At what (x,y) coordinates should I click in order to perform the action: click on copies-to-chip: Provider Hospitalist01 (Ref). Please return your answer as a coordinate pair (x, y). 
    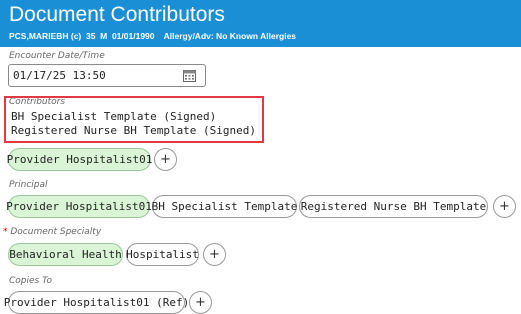
    Looking at the image, I should click on (96, 302).